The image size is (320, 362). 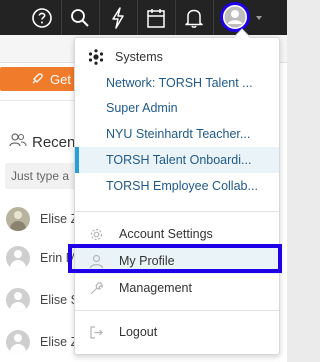 What do you see at coordinates (41, 176) in the screenshot?
I see `recent-search-input: Just type a` at bounding box center [41, 176].